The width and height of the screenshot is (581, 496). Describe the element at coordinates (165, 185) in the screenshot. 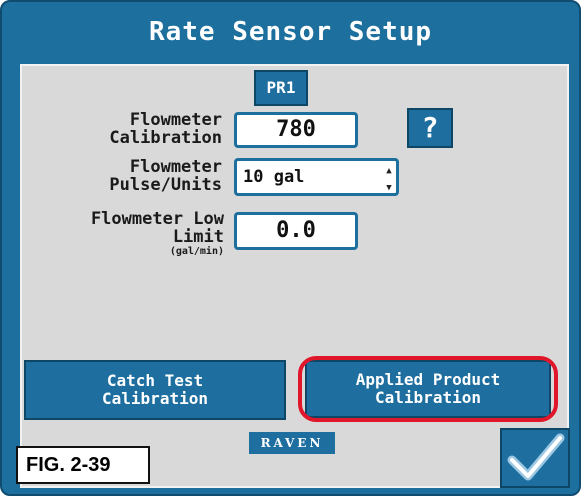

I see `pulse-units-label-line2: Pulse/Units` at that location.